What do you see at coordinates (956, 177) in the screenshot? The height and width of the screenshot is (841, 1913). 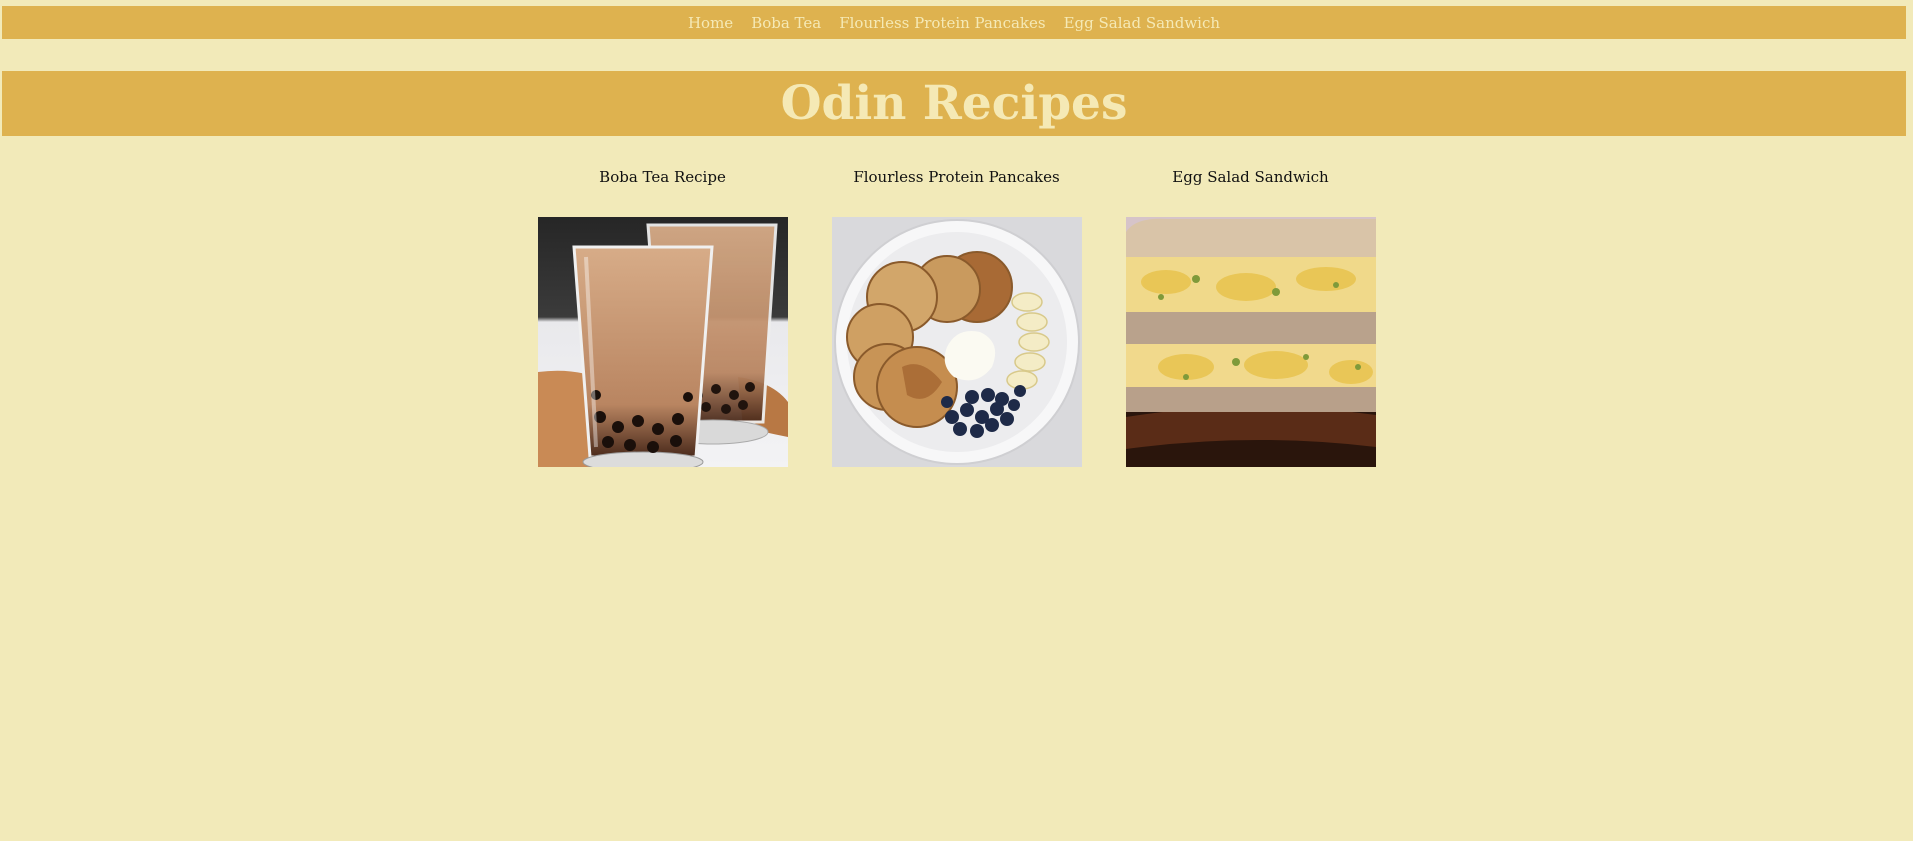 I see `recipe-title: Flourless Protein Pancakes` at bounding box center [956, 177].